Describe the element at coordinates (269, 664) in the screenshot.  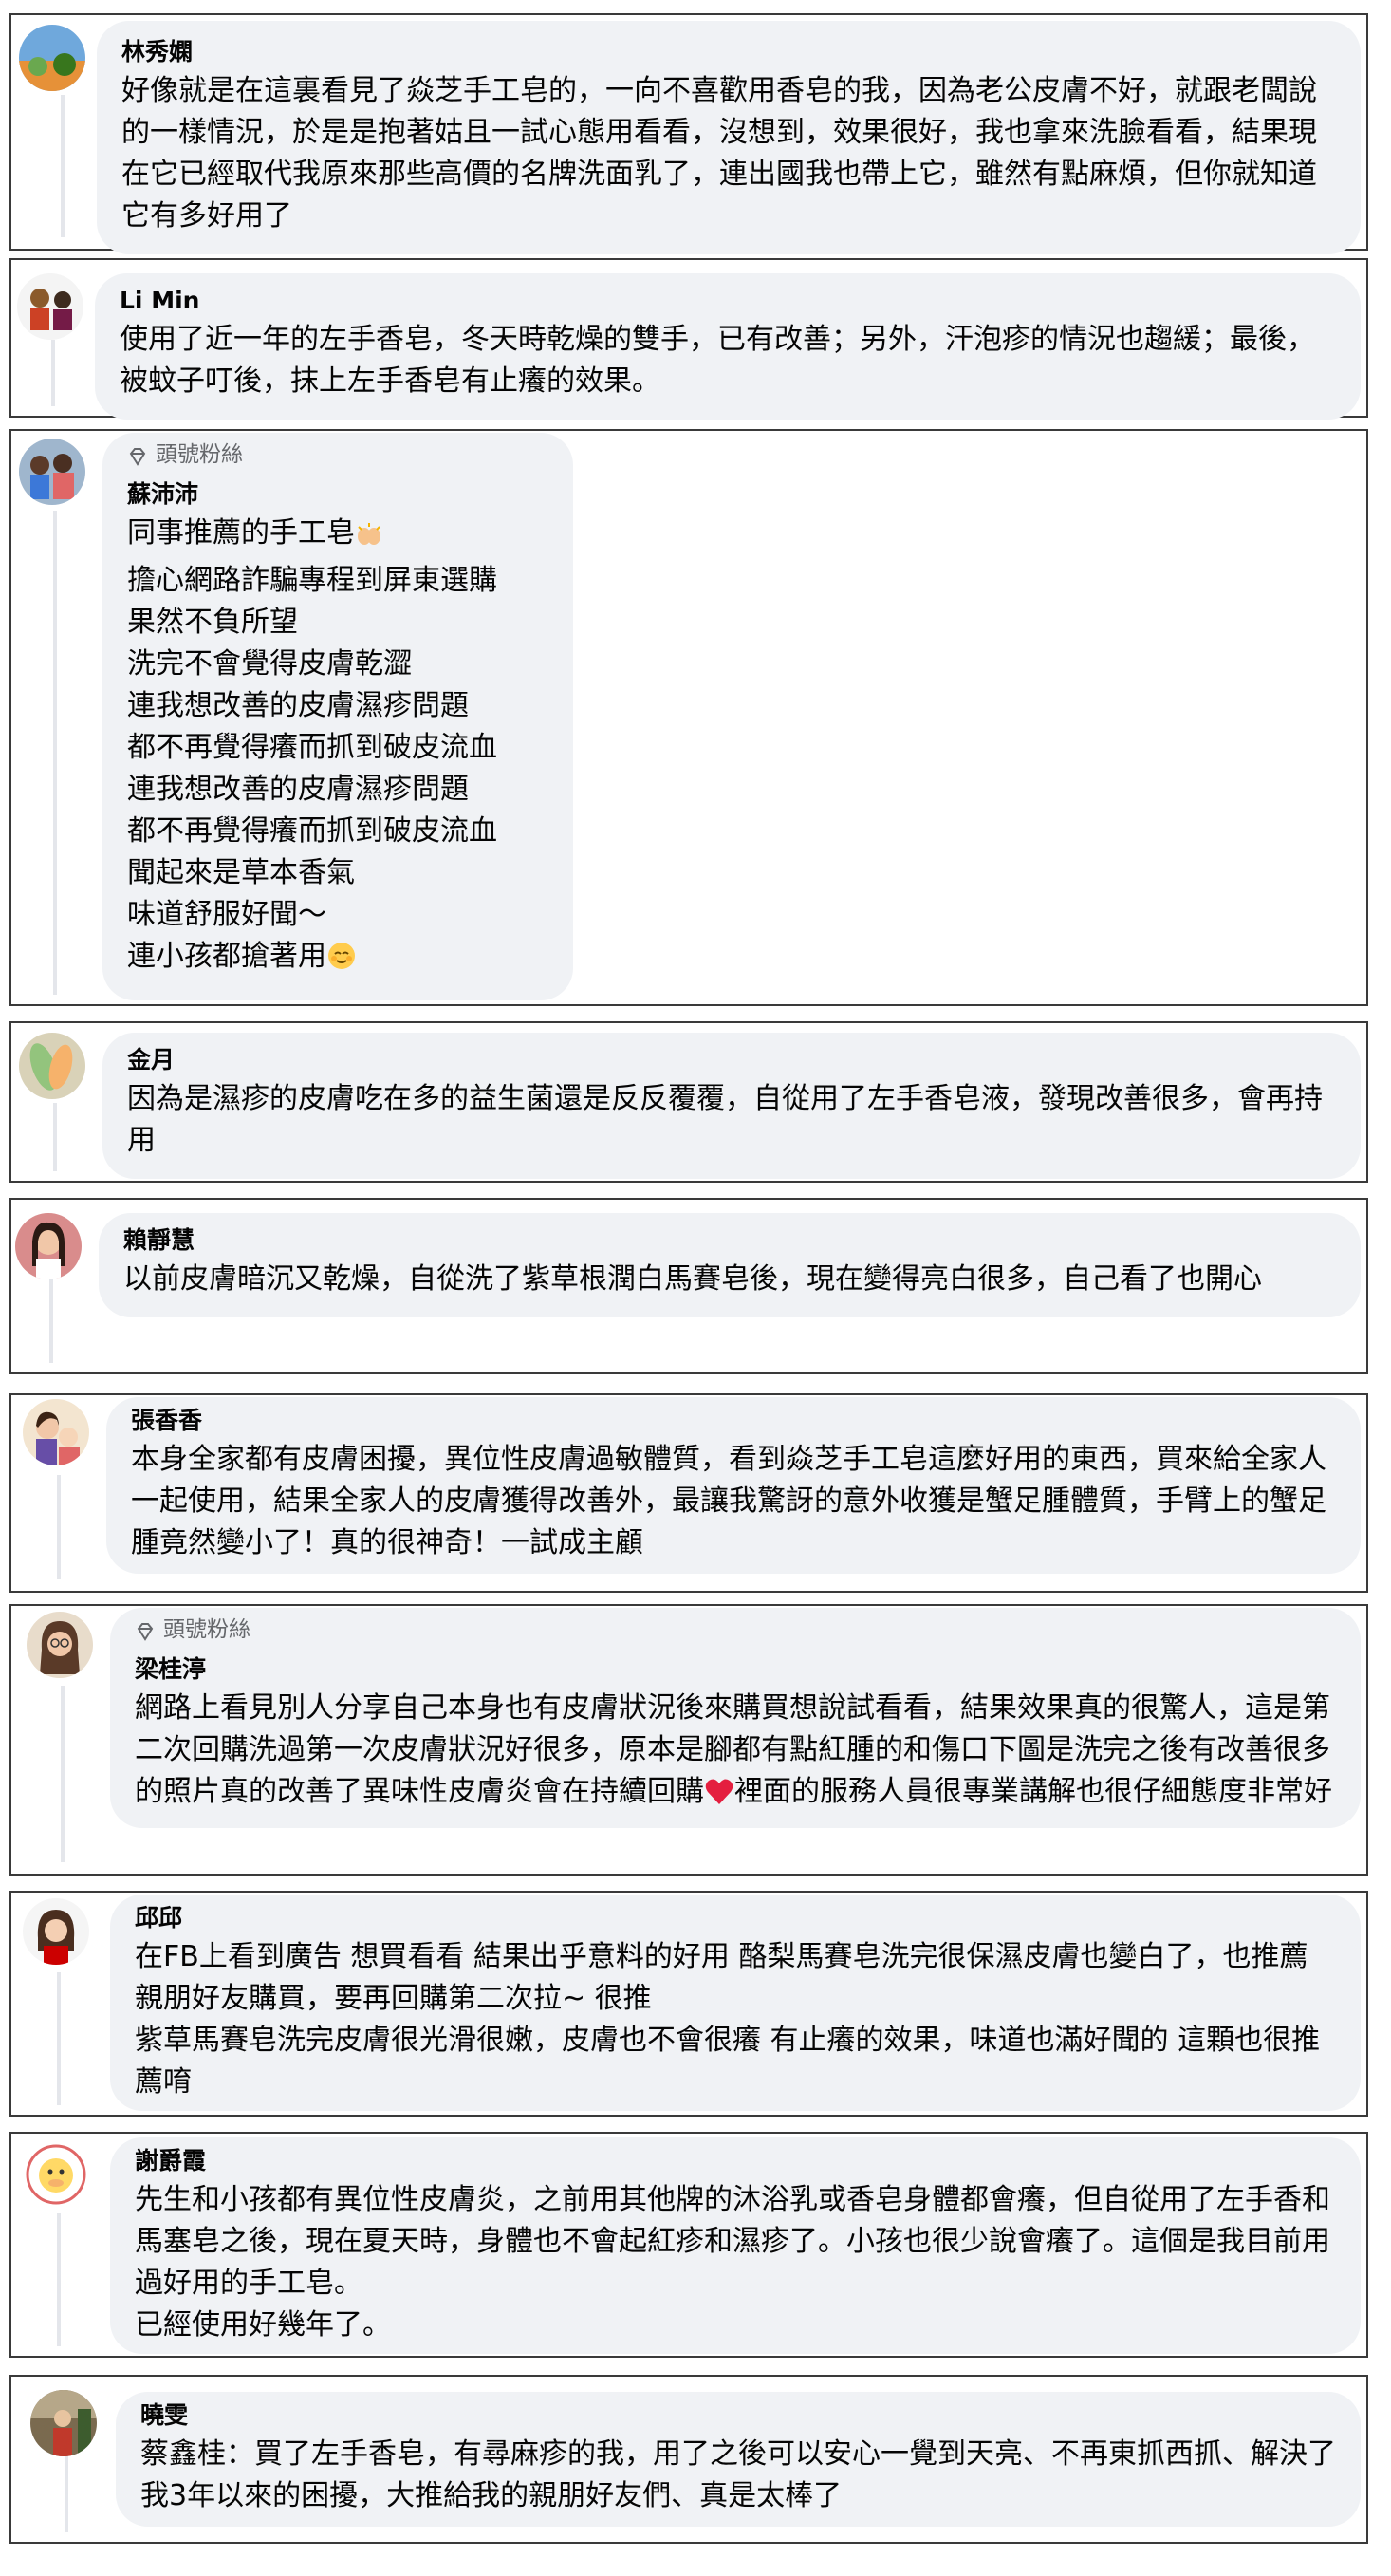
I see `comment-line: 洗完不會覺得皮膚乾澀` at that location.